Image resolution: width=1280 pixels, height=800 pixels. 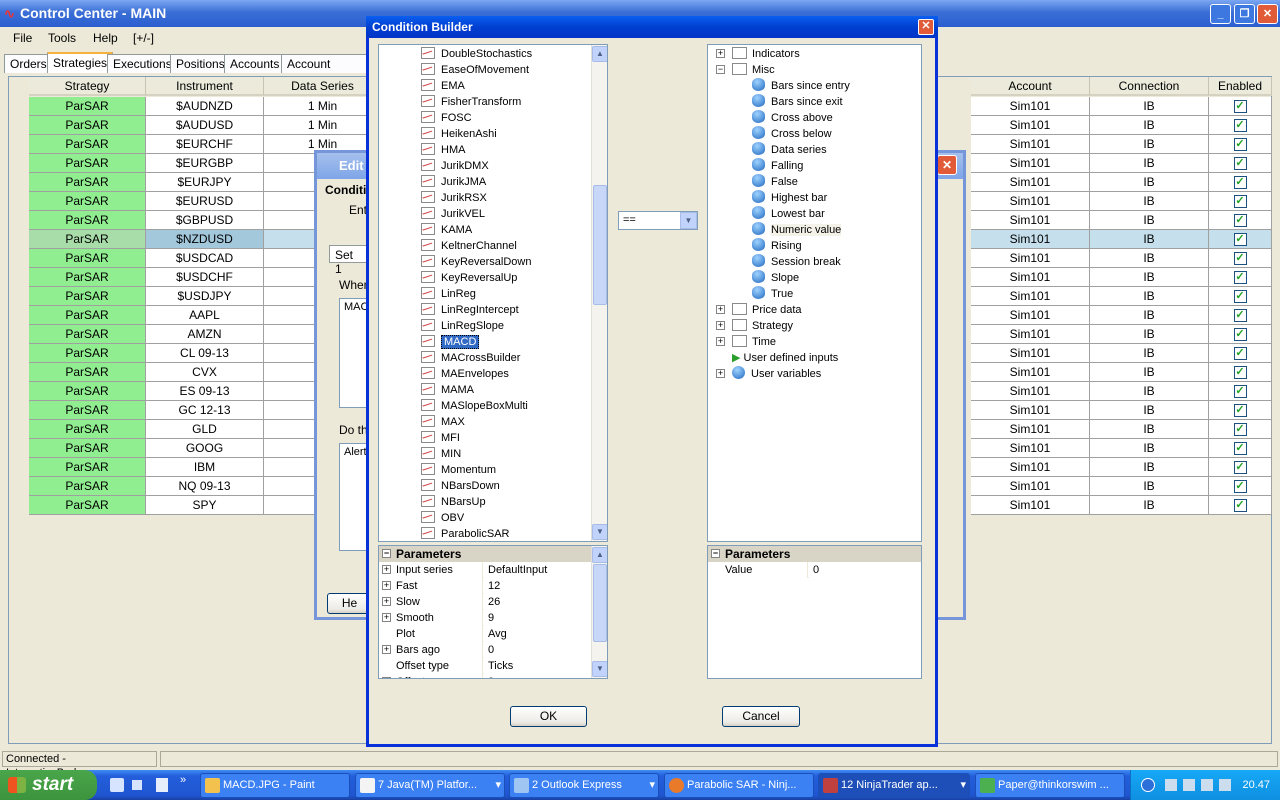 I want to click on cancel-button: Cancel, so click(x=761, y=716).